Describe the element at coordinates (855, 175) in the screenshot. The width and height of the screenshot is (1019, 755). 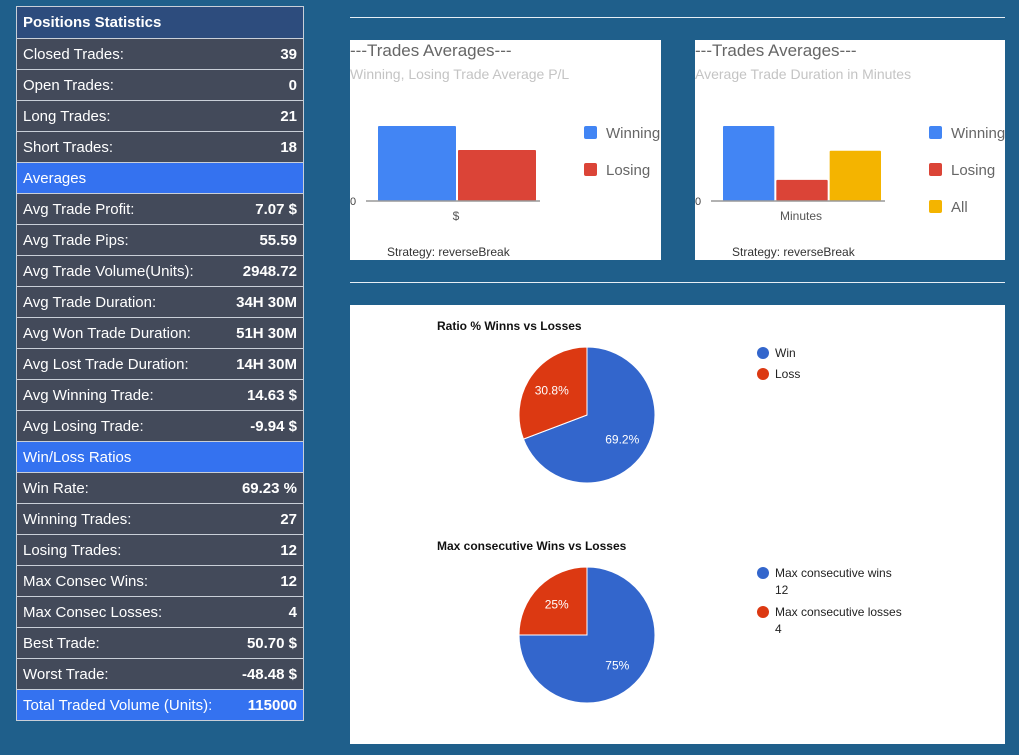
I see `bar-all` at that location.